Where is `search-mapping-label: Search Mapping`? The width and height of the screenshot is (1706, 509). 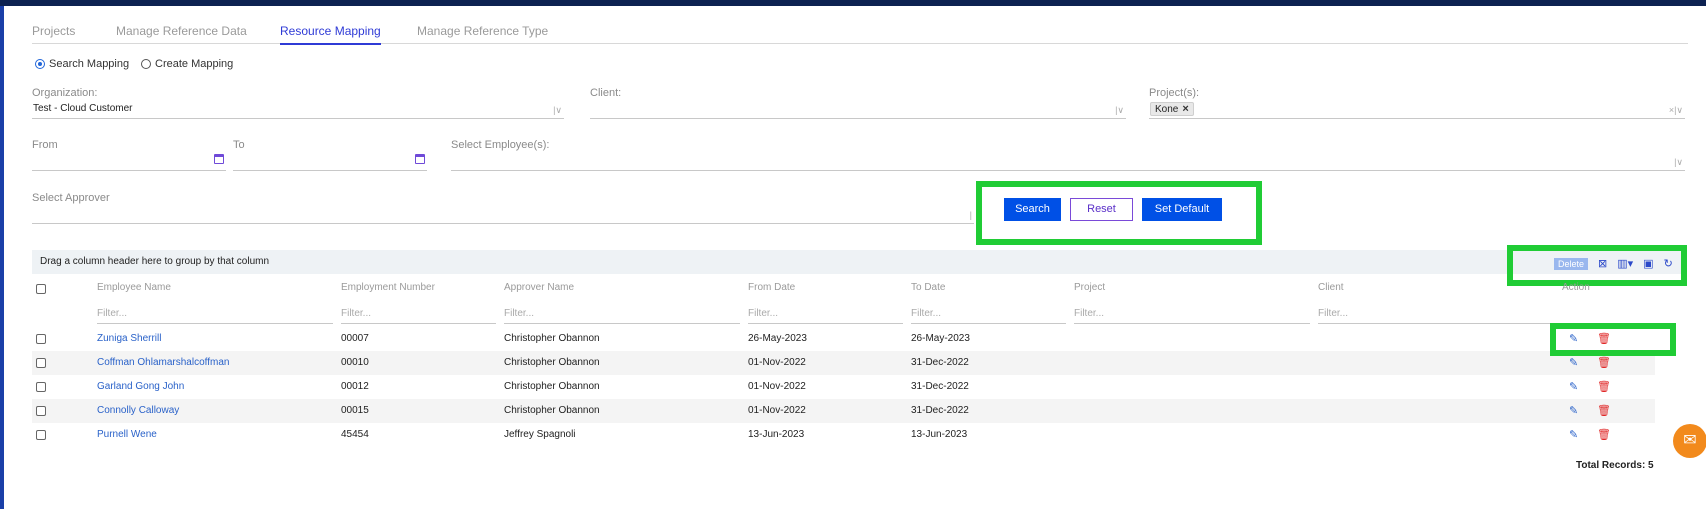 search-mapping-label: Search Mapping is located at coordinates (89, 64).